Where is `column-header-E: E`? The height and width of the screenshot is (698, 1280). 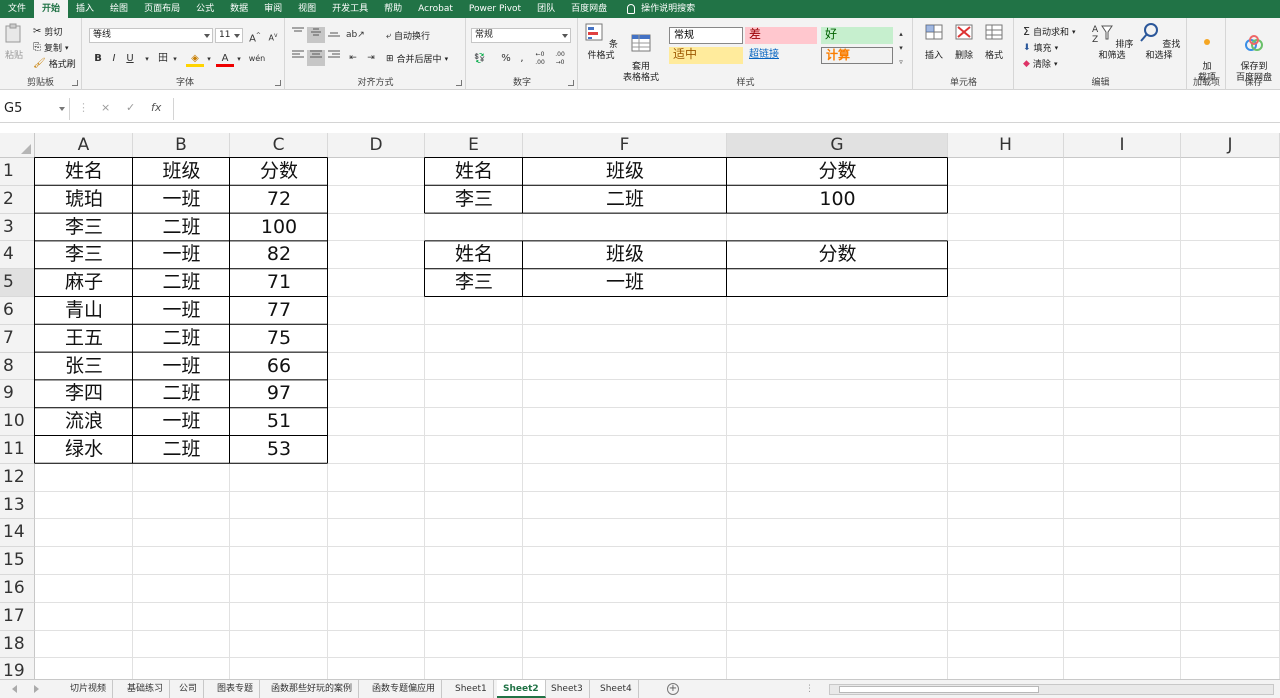 column-header-E: E is located at coordinates (474, 145).